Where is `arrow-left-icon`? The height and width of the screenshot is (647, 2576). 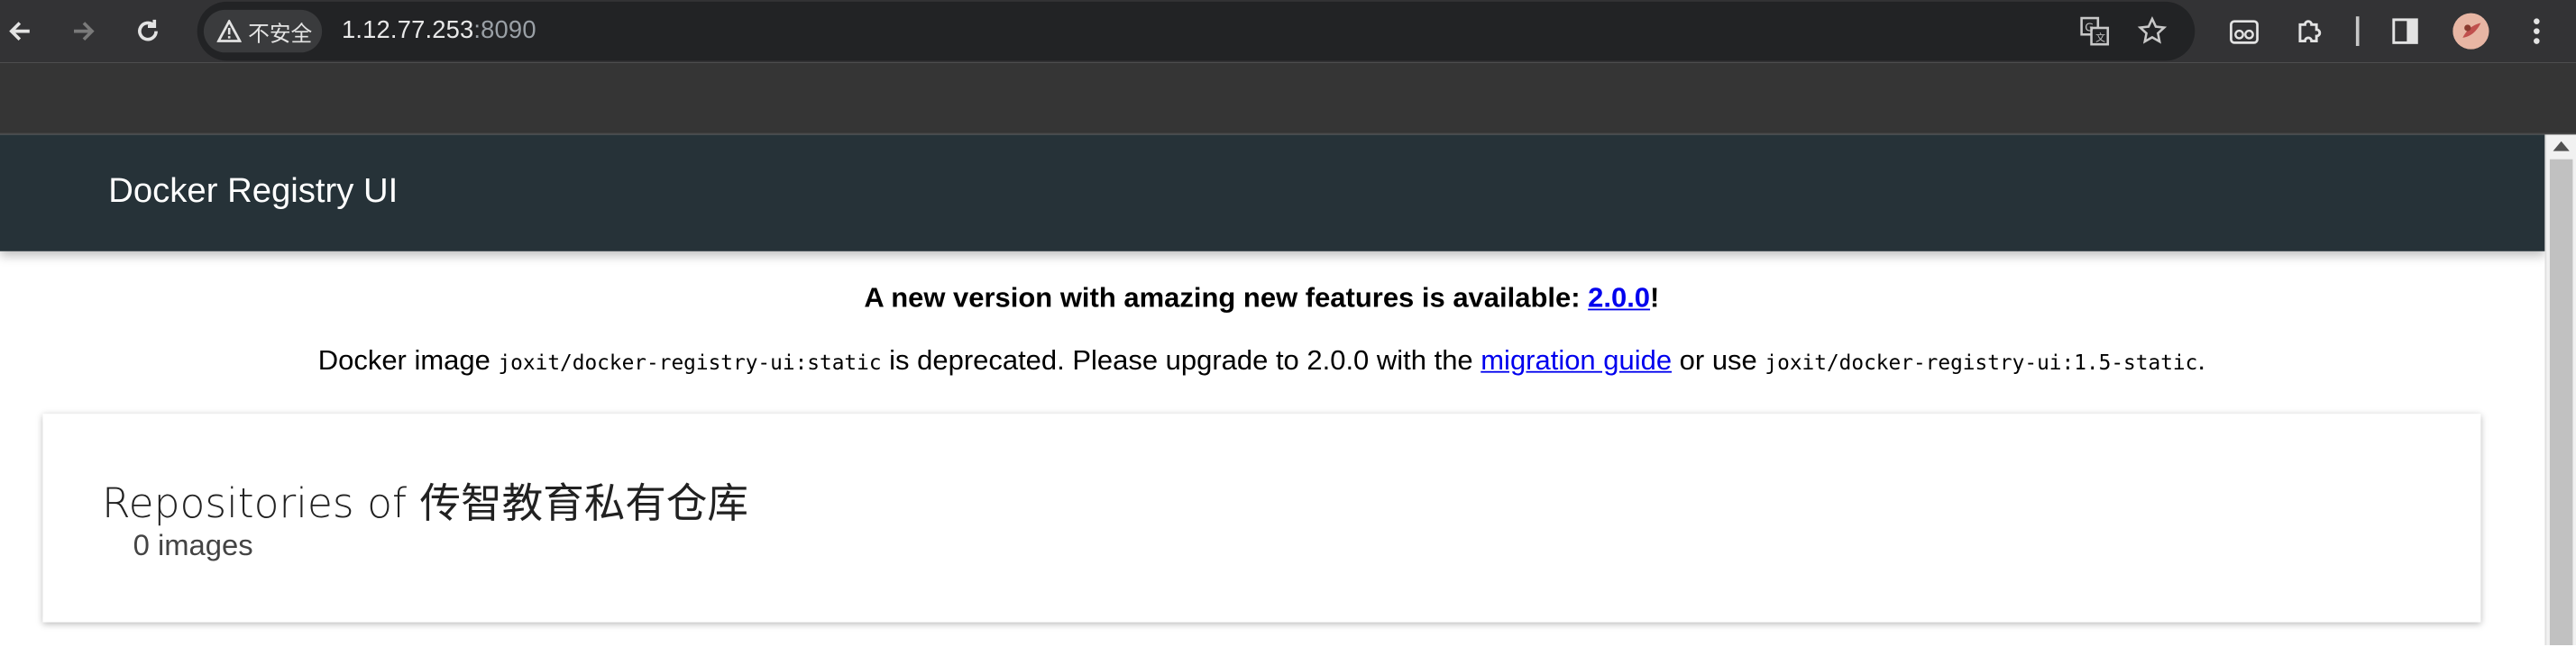 arrow-left-icon is located at coordinates (19, 32).